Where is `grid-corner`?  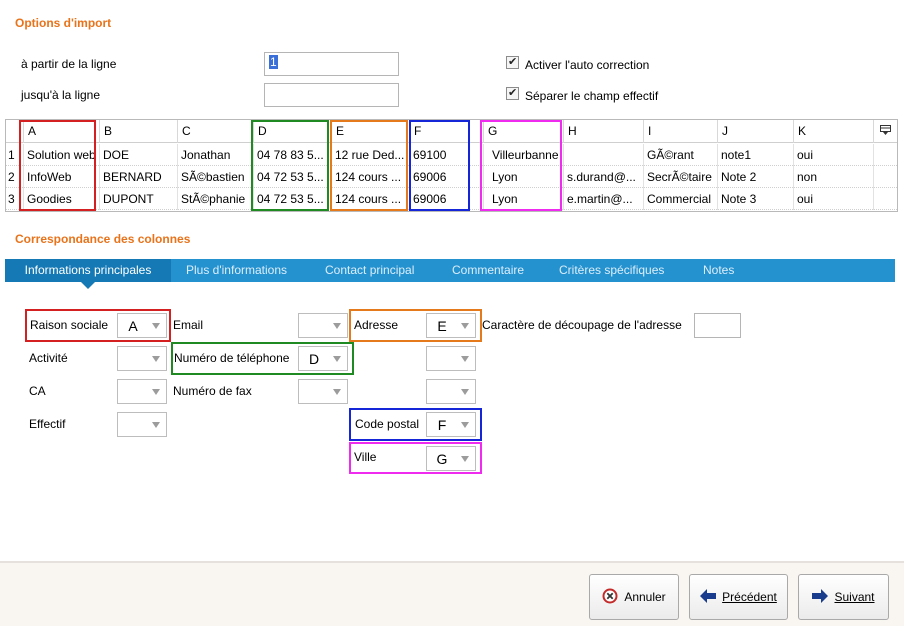 grid-corner is located at coordinates (15, 131).